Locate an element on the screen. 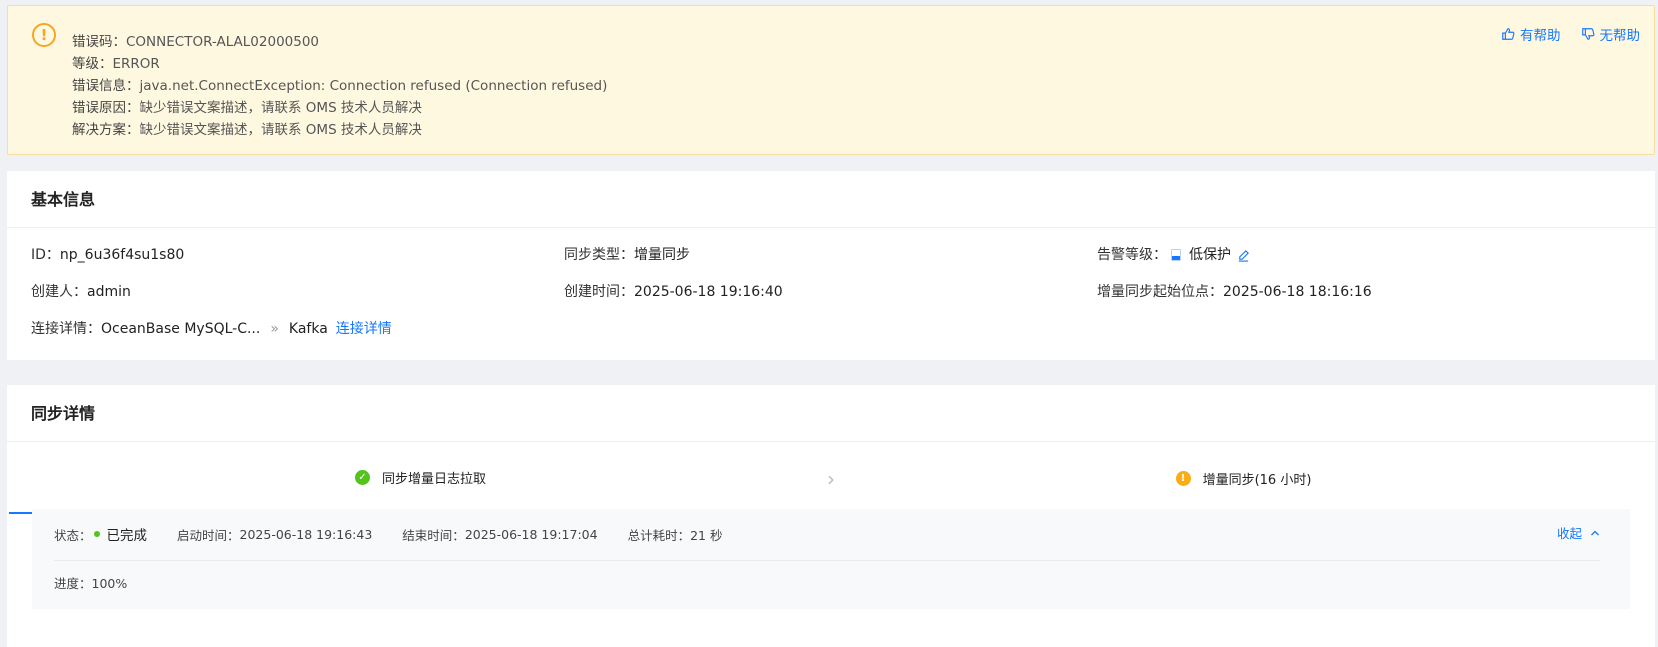  collapse-button: 收起 is located at coordinates (1578, 532).